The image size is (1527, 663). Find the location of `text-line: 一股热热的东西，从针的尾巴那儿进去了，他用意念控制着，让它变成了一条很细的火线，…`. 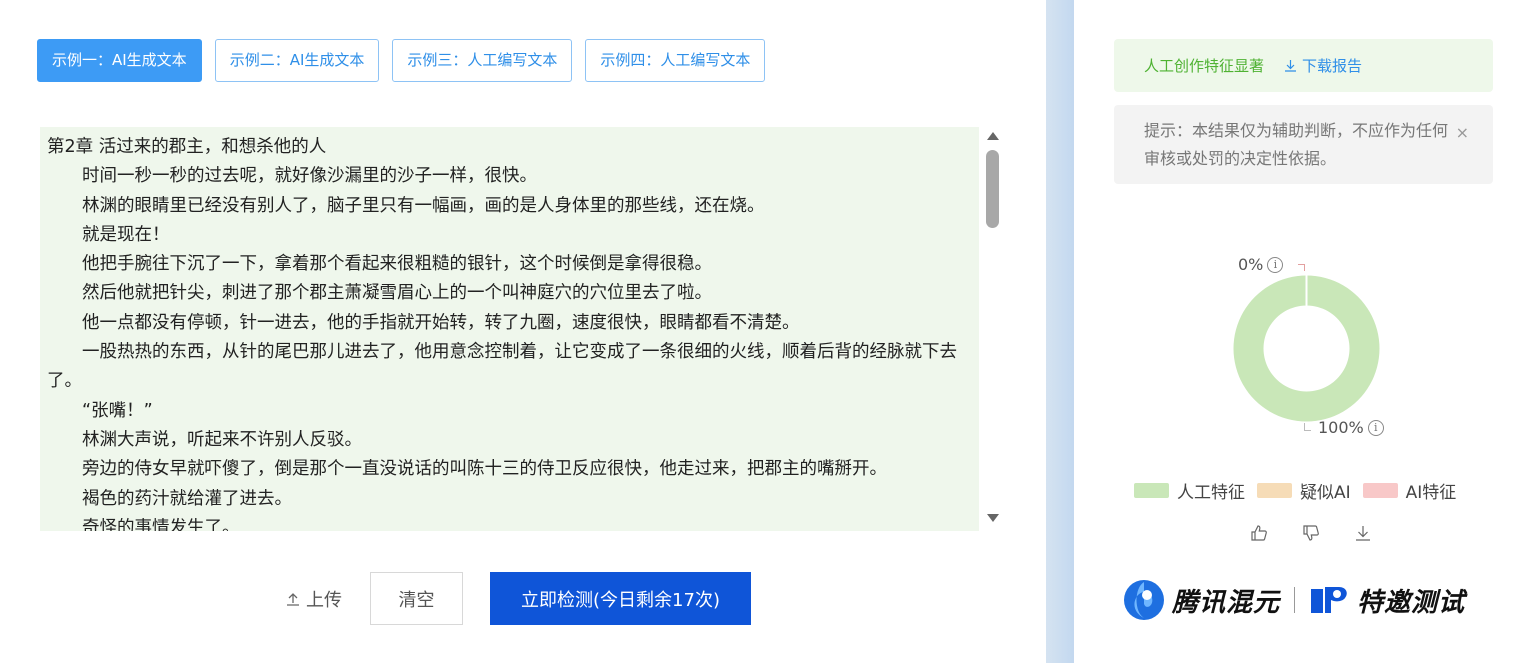

text-line: 一股热热的东西，从针的尾巴那儿进去了，他用意念控制着，让它变成了一条很细的火线，… is located at coordinates (502, 367).